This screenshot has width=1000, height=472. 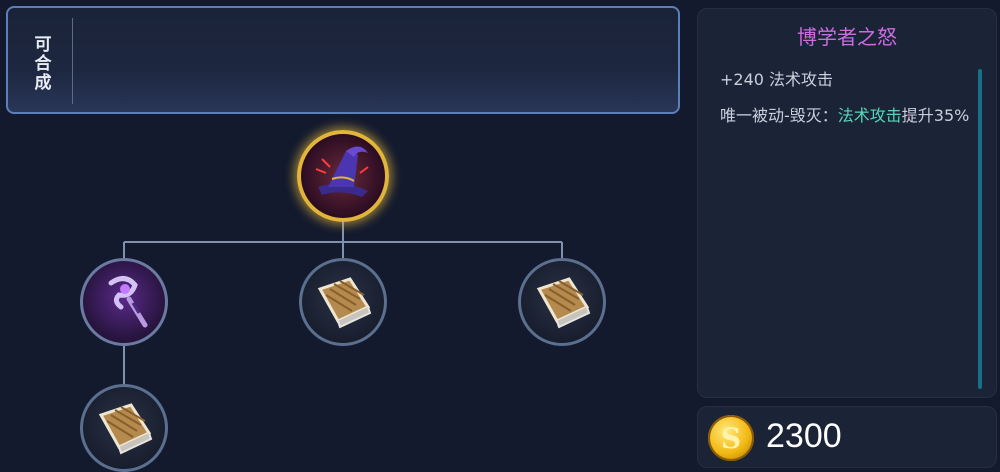 I want to click on info-scrollbar, so click(x=980, y=229).